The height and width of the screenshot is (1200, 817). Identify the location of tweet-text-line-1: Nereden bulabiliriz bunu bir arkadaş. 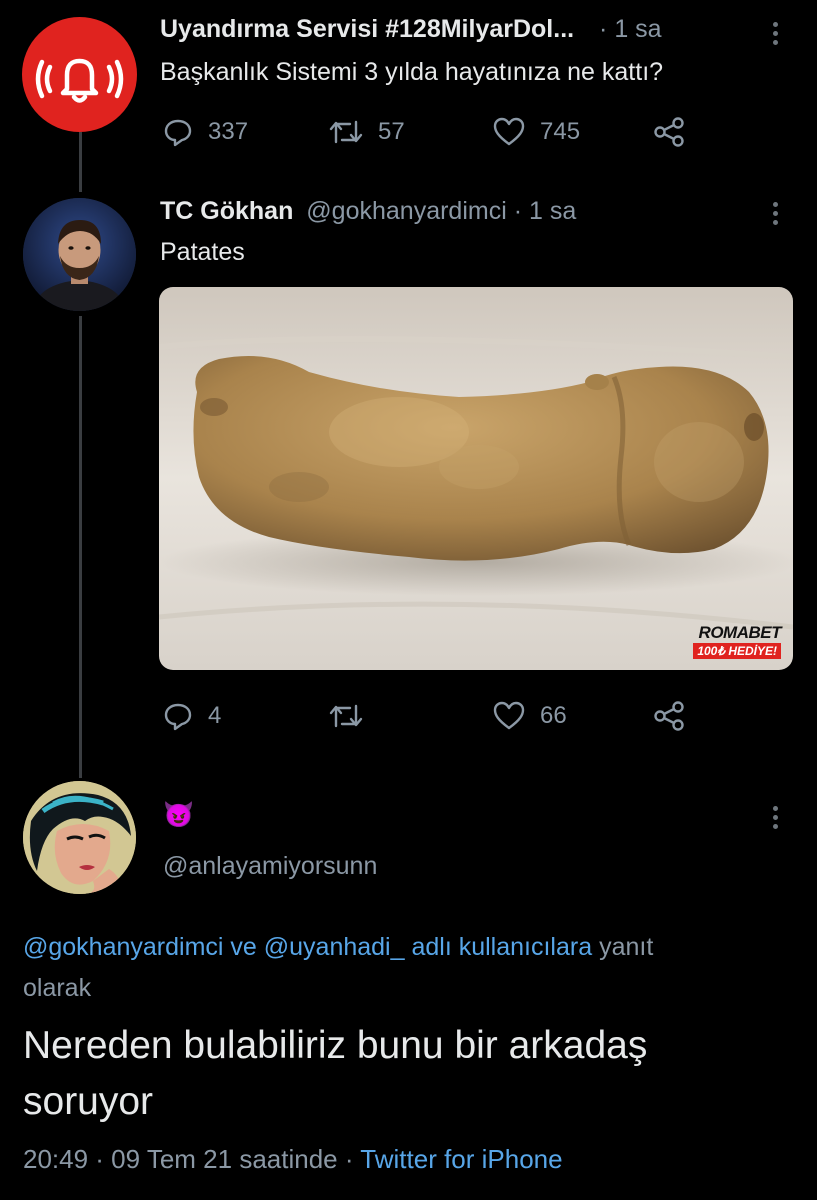
(335, 1045).